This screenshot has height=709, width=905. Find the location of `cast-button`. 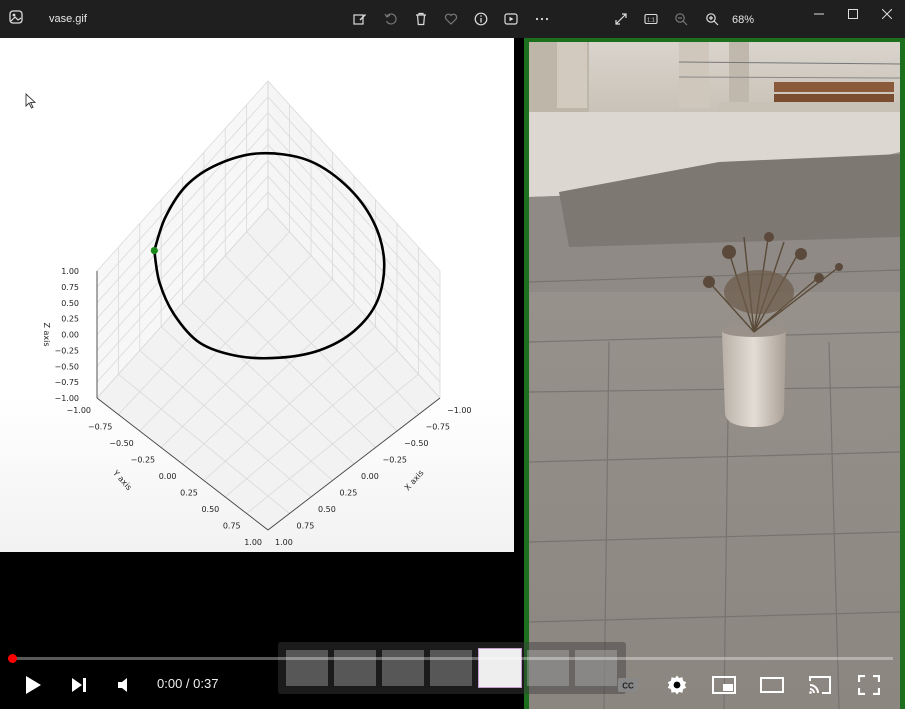

cast-button is located at coordinates (820, 685).